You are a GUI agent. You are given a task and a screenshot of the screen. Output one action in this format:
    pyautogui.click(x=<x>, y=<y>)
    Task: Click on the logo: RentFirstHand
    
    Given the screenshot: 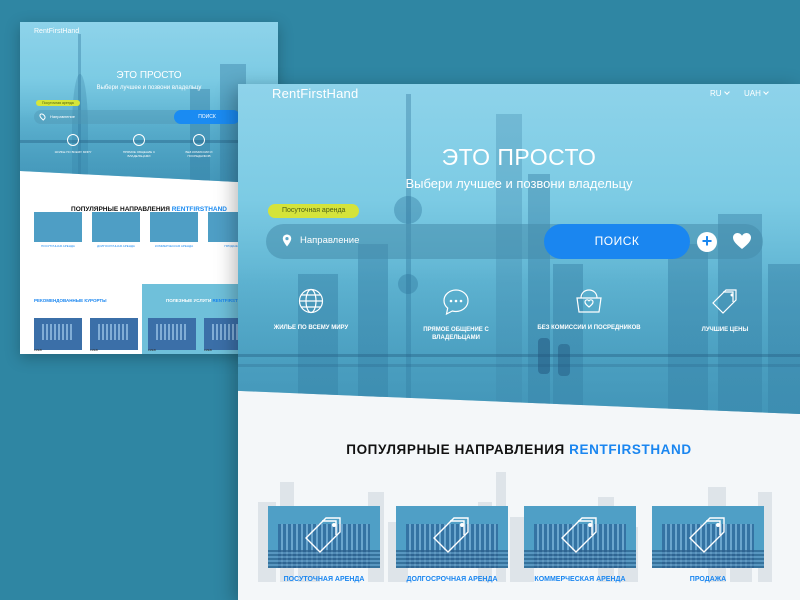 What is the action you would take?
    pyautogui.click(x=315, y=93)
    